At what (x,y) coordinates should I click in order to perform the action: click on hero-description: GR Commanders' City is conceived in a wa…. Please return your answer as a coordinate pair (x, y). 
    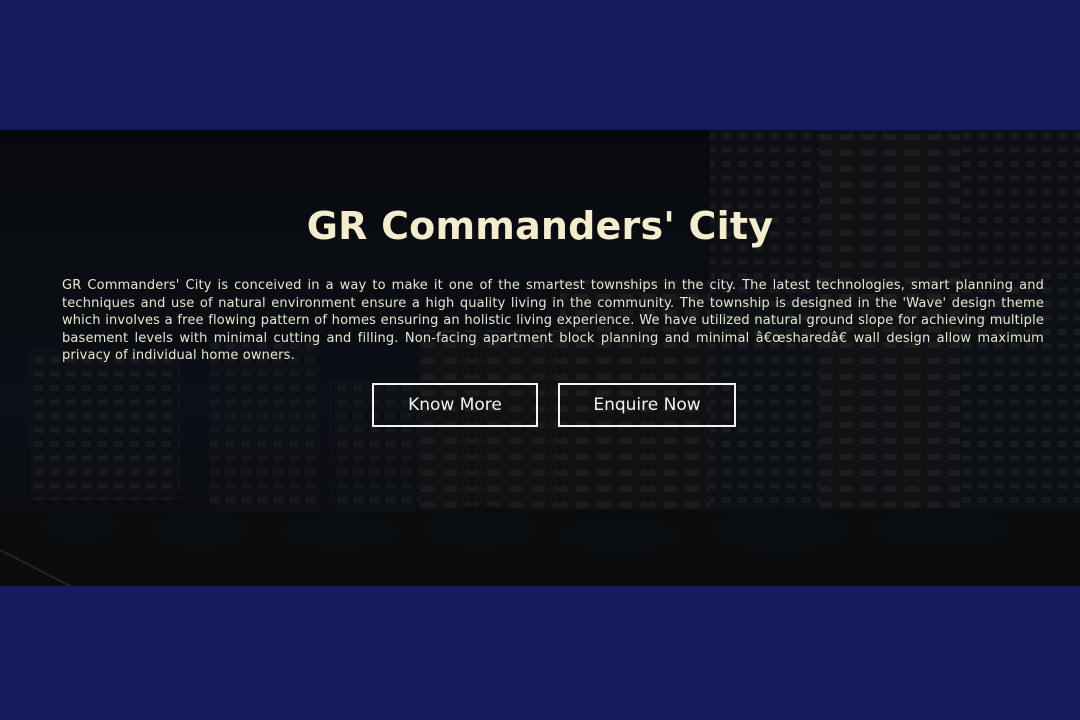
    Looking at the image, I should click on (553, 321).